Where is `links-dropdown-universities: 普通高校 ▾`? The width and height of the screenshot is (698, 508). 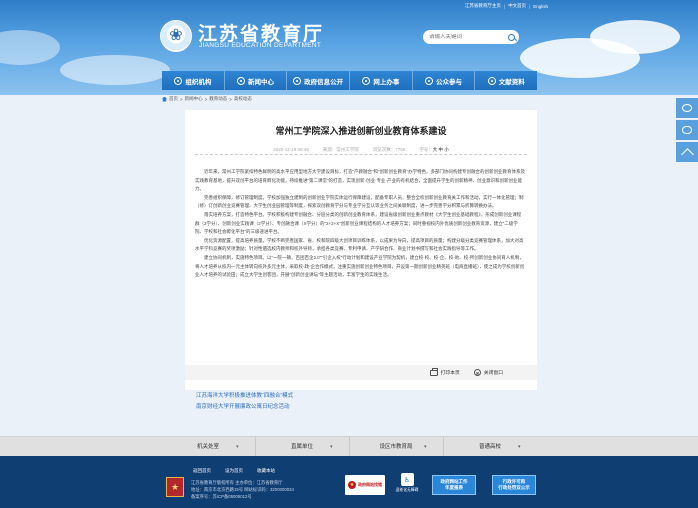
links-dropdown-universities: 普通高校 ▾ is located at coordinates (490, 446).